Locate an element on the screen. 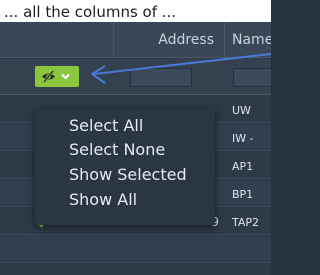 The height and width of the screenshot is (275, 320). row-name: IW - is located at coordinates (243, 138).